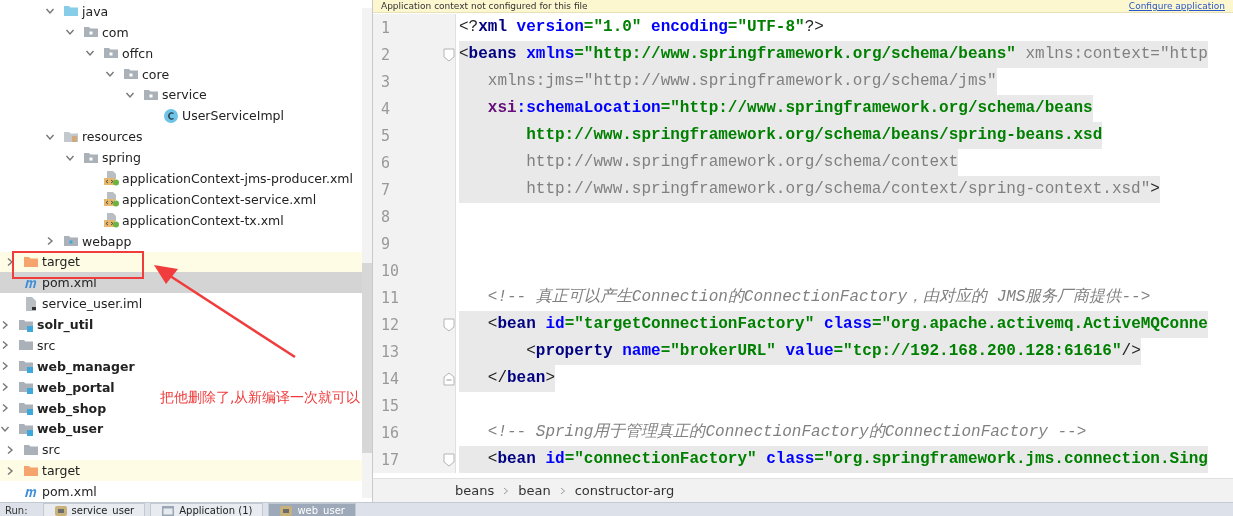 This screenshot has height=516, width=1233. What do you see at coordinates (390, 378) in the screenshot?
I see `line-number: 14` at bounding box center [390, 378].